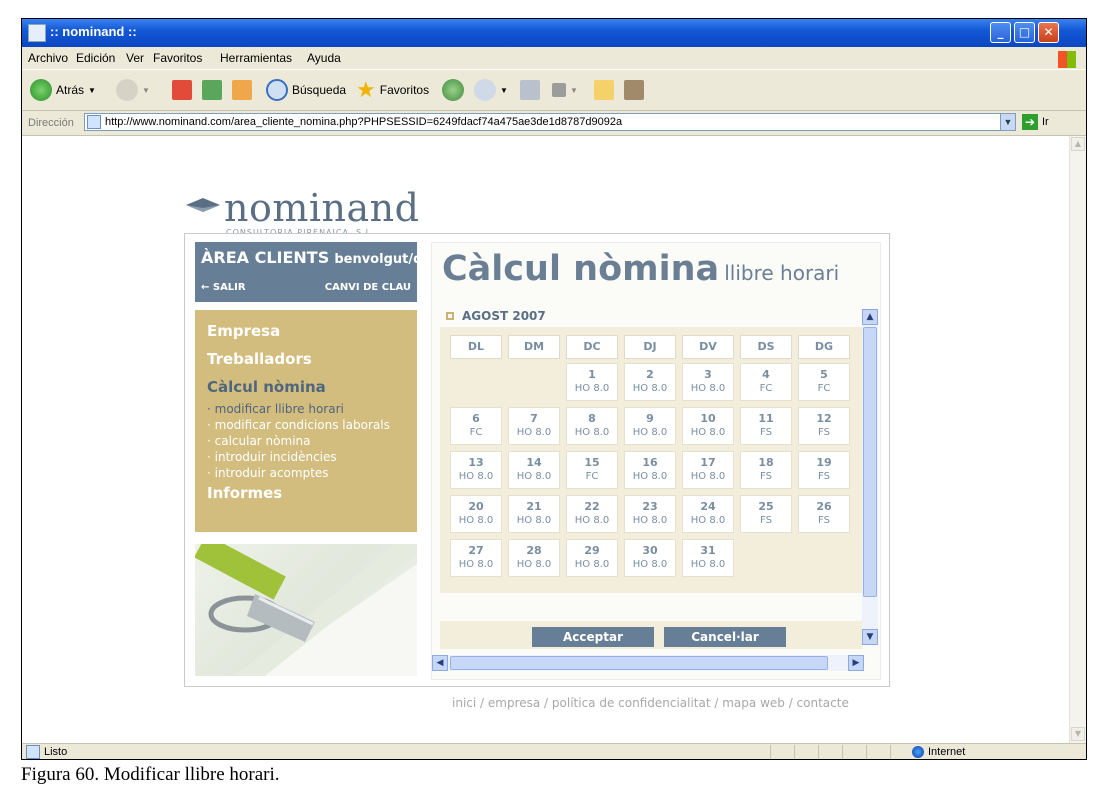 This screenshot has width=1098, height=798. What do you see at coordinates (275, 409) in the screenshot?
I see `nav-modificar-llibre-horari: · modificar llibre horari` at bounding box center [275, 409].